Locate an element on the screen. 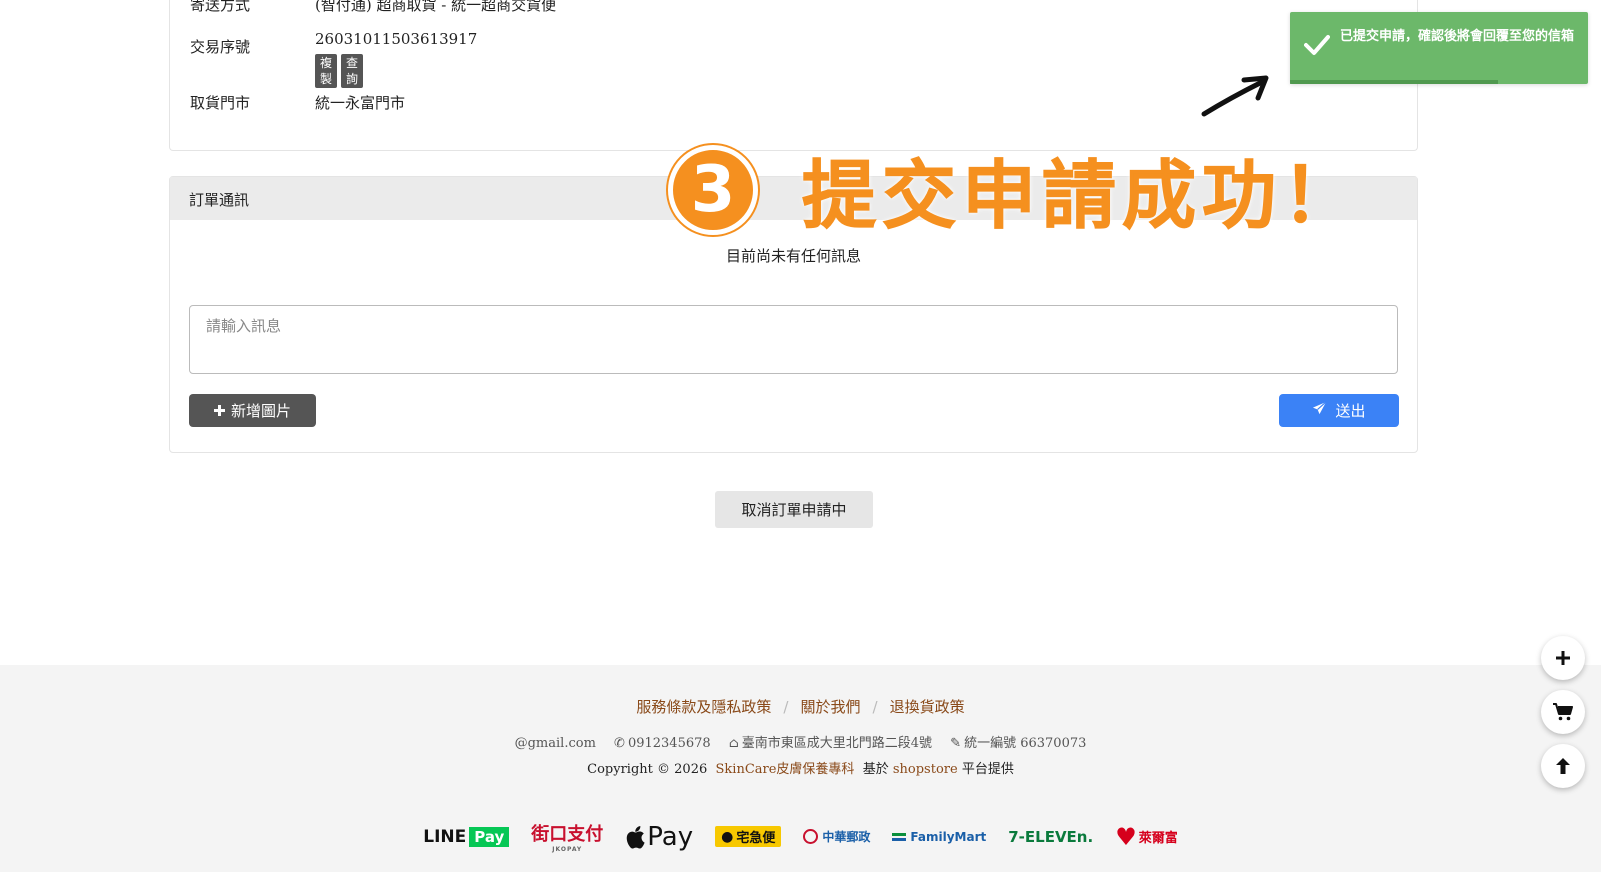 Image resolution: width=1601 pixels, height=872 pixels. send-button: 送出 is located at coordinates (1339, 410).